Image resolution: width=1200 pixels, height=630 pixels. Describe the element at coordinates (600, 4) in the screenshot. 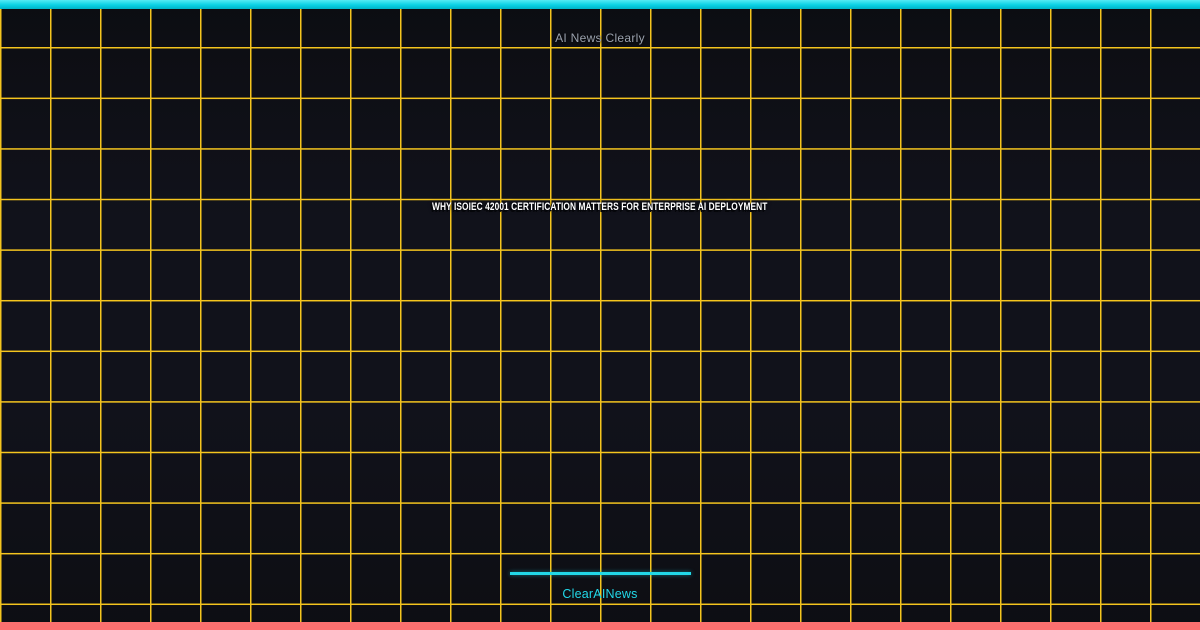

I see `top-accent-bar` at that location.